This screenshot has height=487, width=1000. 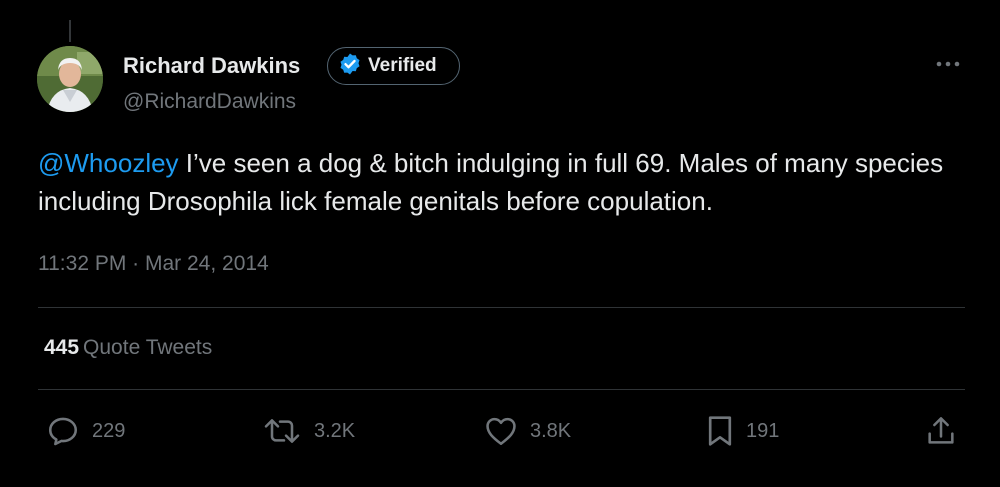 I want to click on more-icon, so click(x=948, y=64).